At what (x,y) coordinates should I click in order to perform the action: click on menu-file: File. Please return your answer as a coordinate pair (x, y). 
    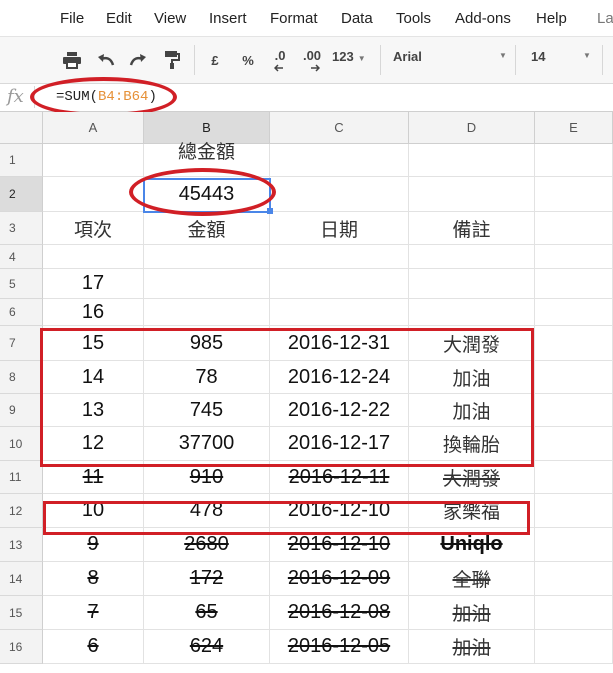
    Looking at the image, I should click on (72, 18).